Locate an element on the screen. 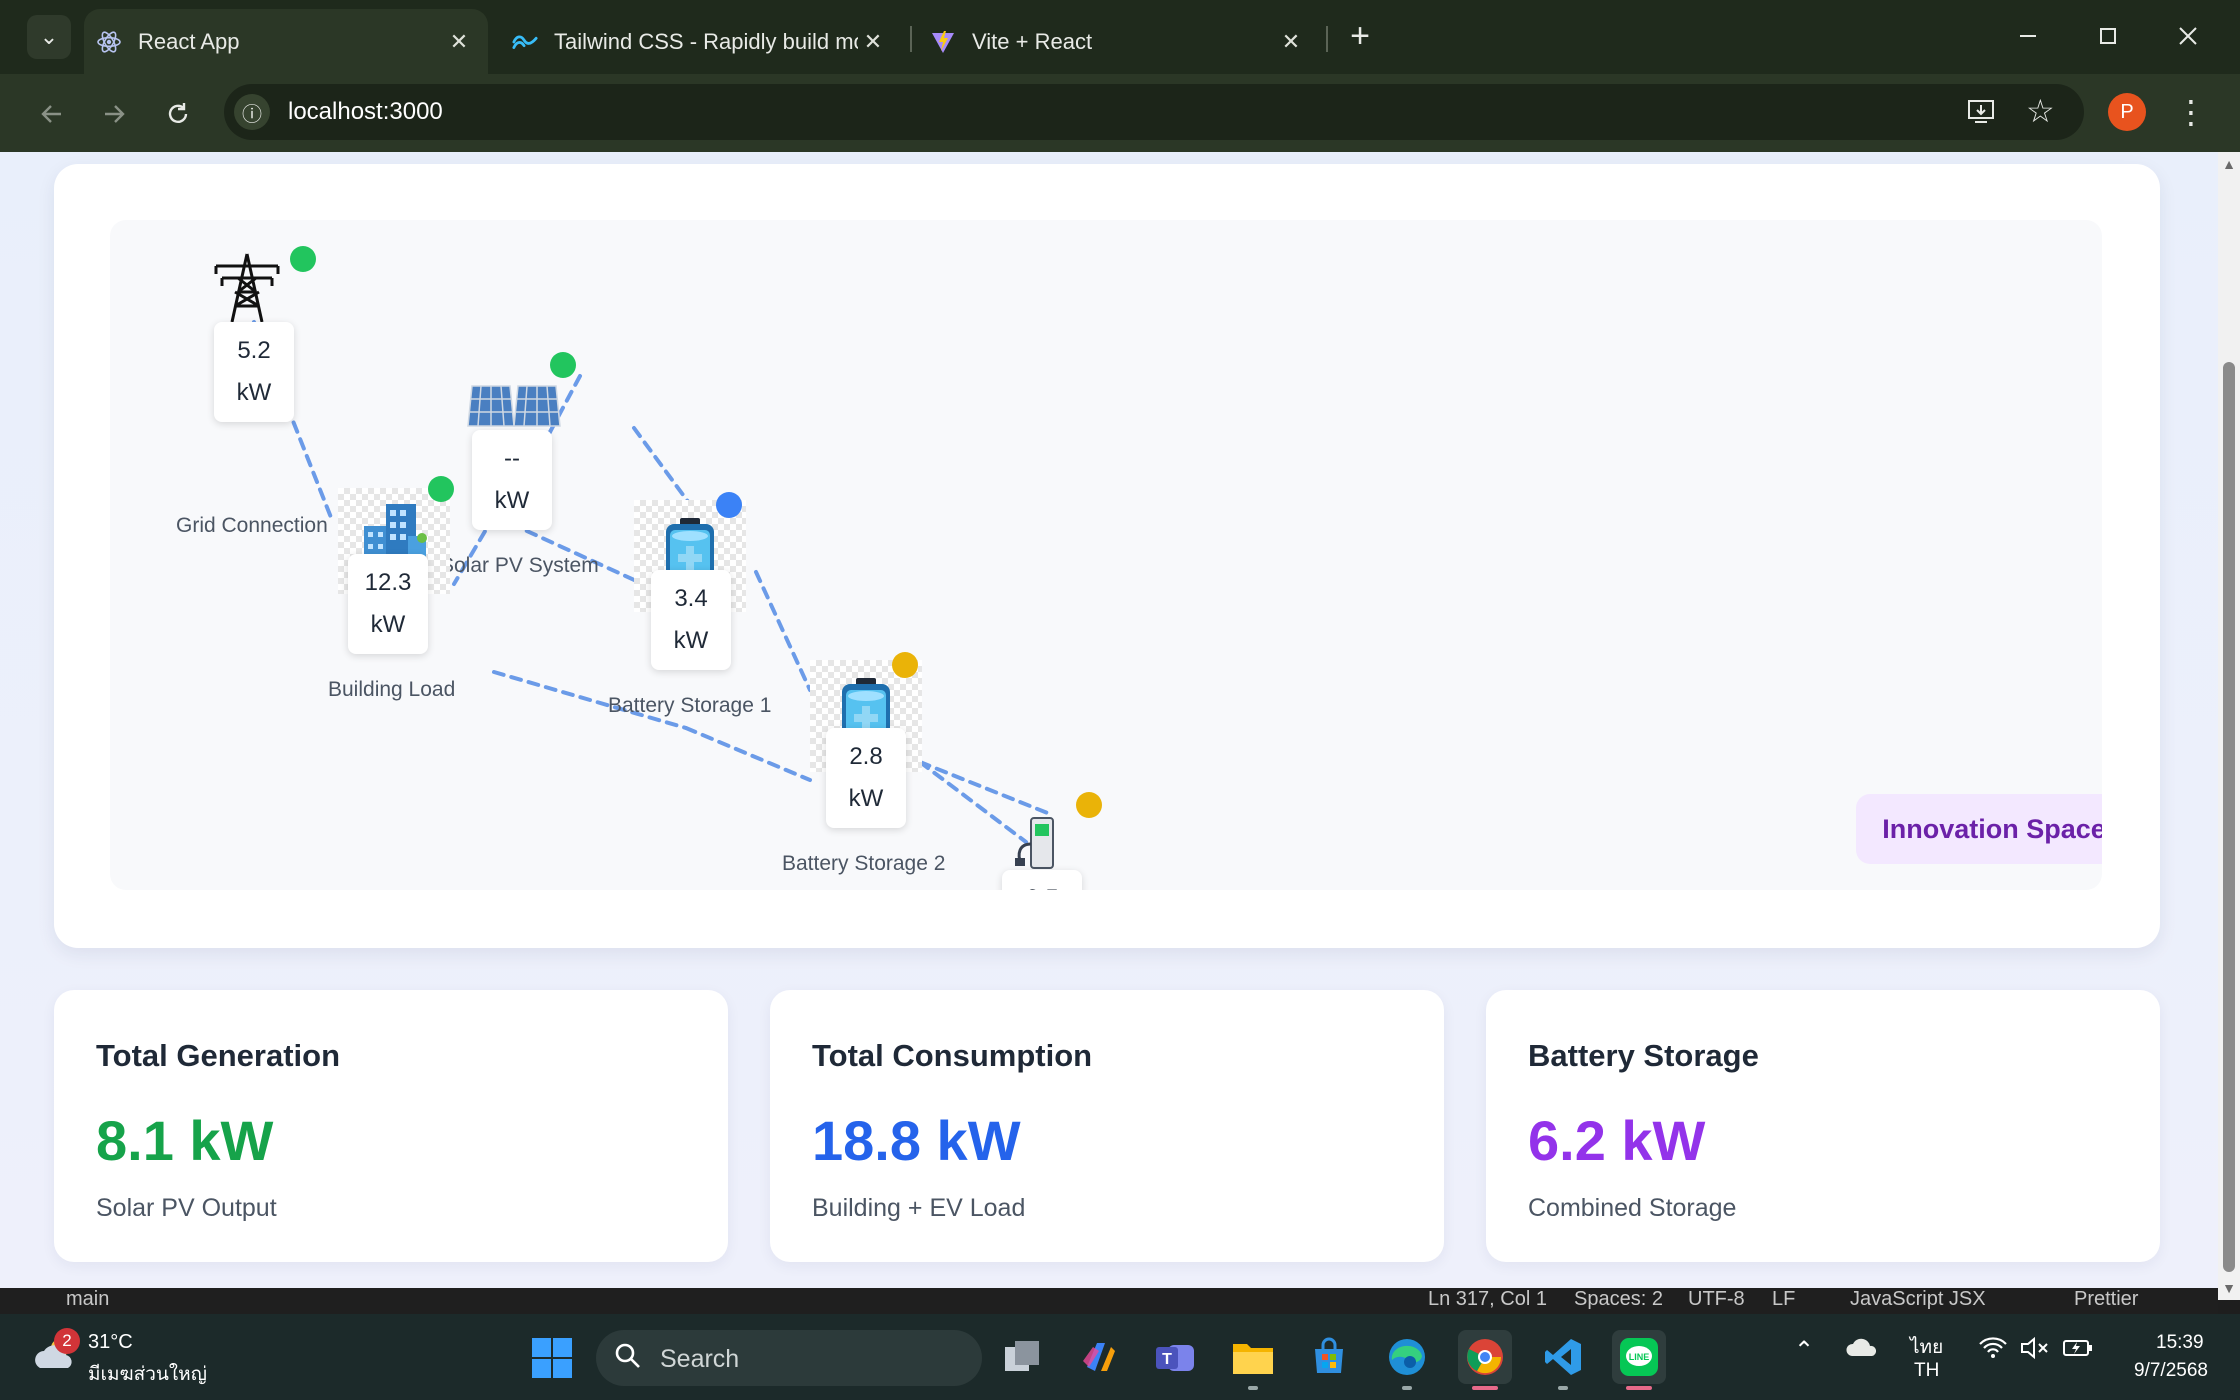 Image resolution: width=2240 pixels, height=1400 pixels. tab-react-app: React App ✕ is located at coordinates (286, 41).